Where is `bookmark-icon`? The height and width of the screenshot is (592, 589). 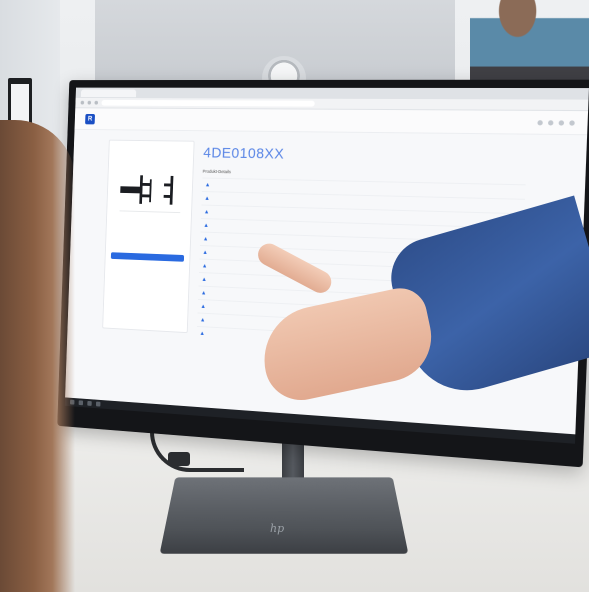 bookmark-icon is located at coordinates (561, 122).